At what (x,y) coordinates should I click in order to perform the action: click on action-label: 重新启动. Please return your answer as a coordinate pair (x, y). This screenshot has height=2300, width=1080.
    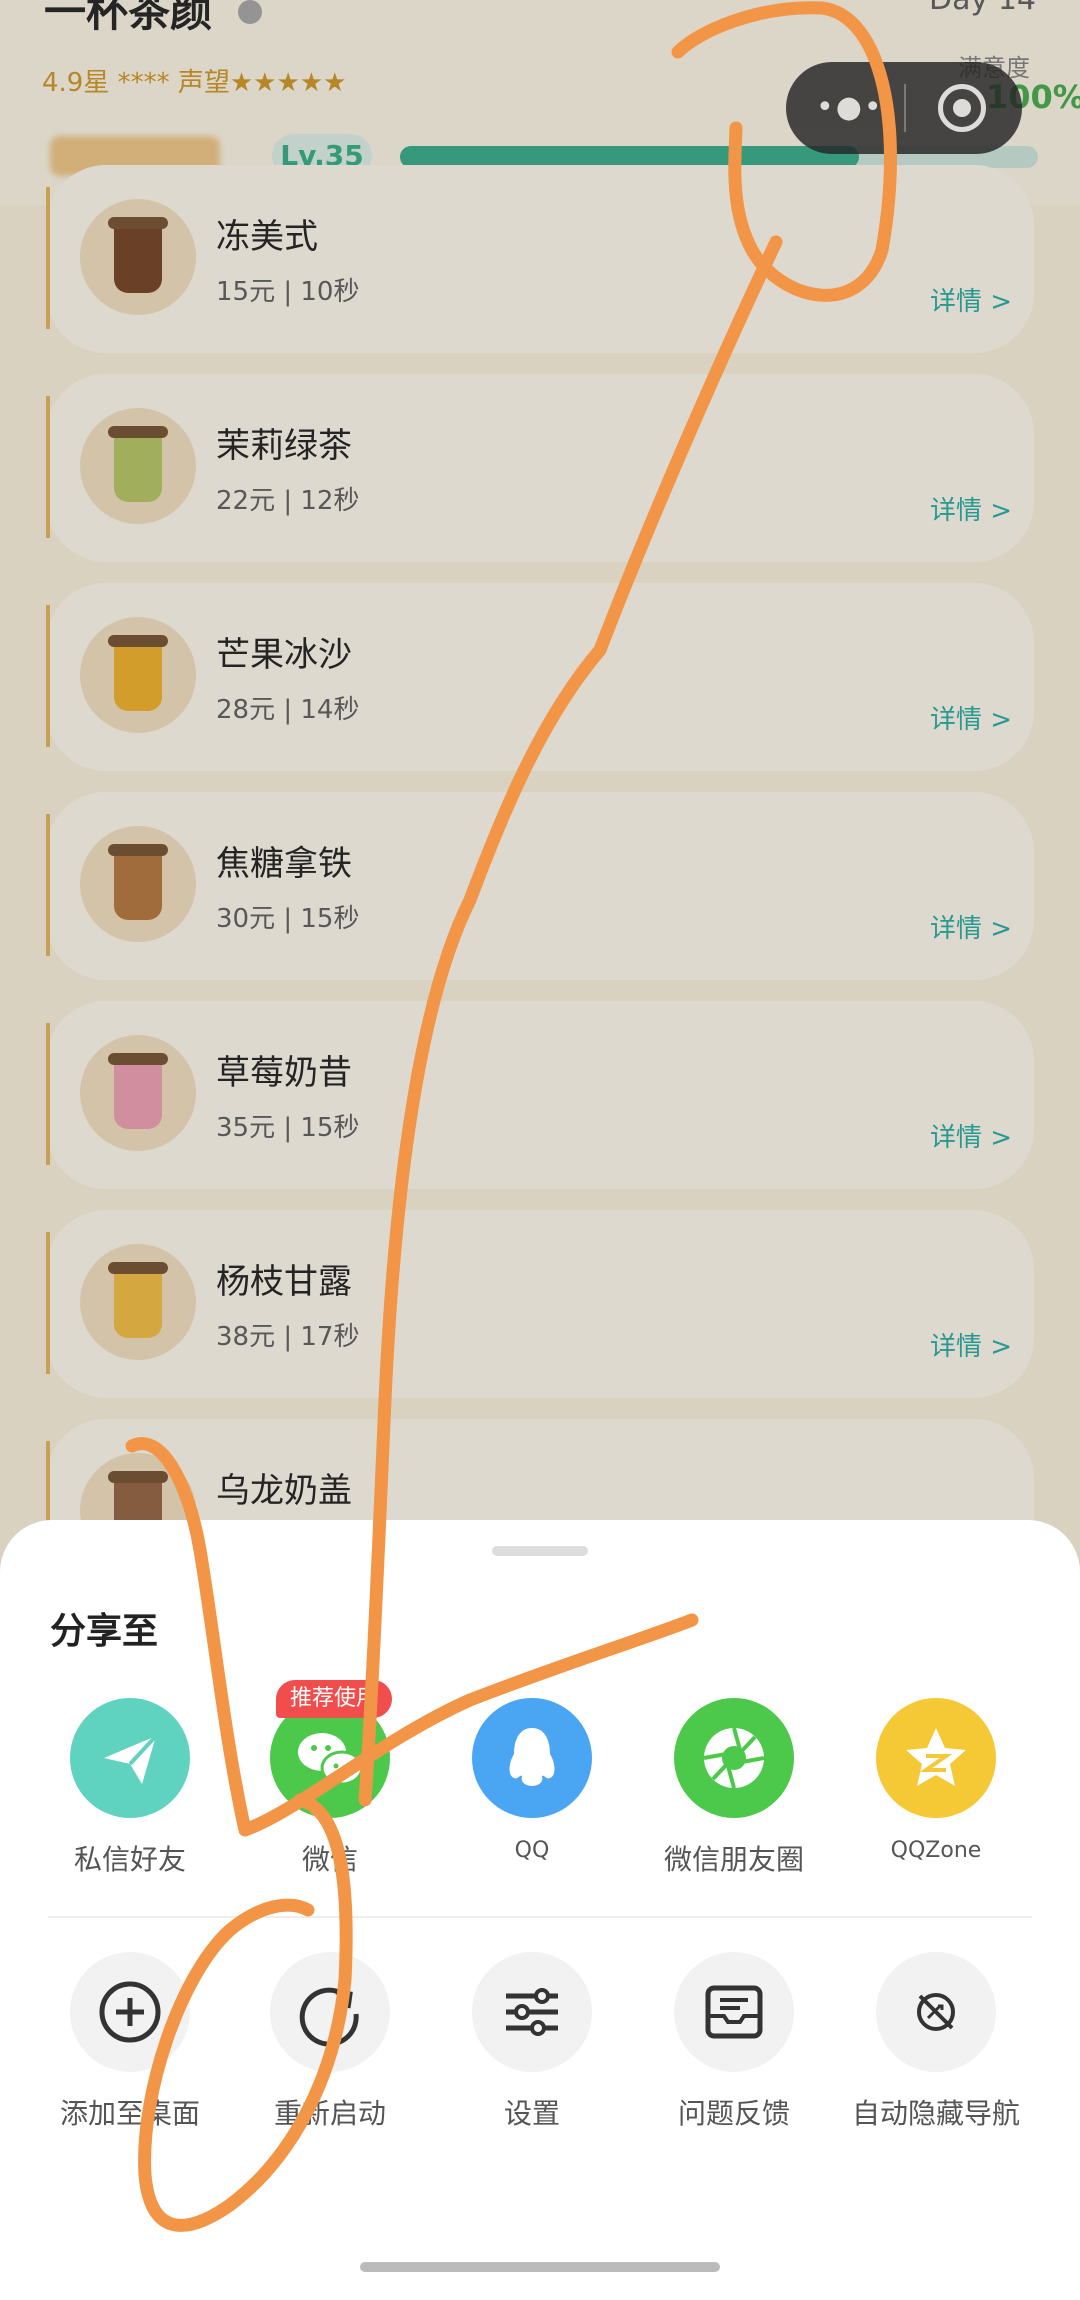
    Looking at the image, I should click on (329, 2113).